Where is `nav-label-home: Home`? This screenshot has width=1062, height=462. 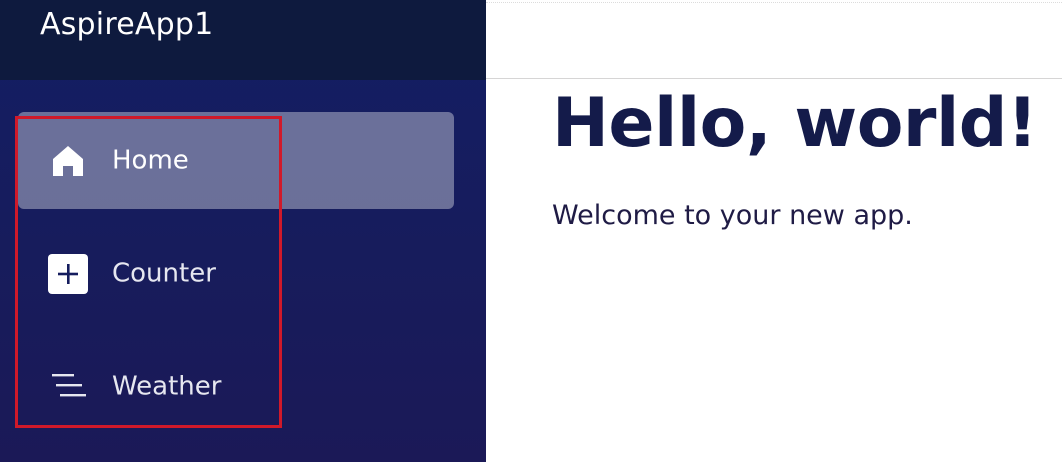
nav-label-home: Home is located at coordinates (150, 159).